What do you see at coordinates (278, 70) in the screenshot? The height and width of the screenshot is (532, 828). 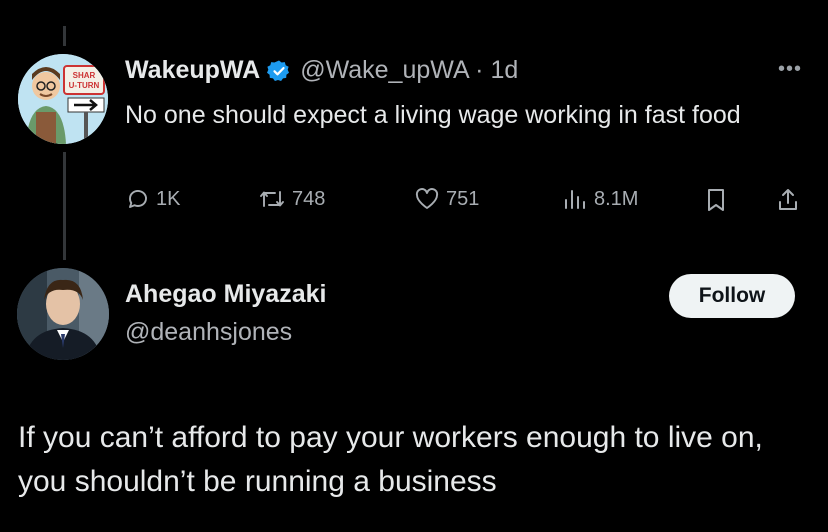 I see `verified-badge-icon` at bounding box center [278, 70].